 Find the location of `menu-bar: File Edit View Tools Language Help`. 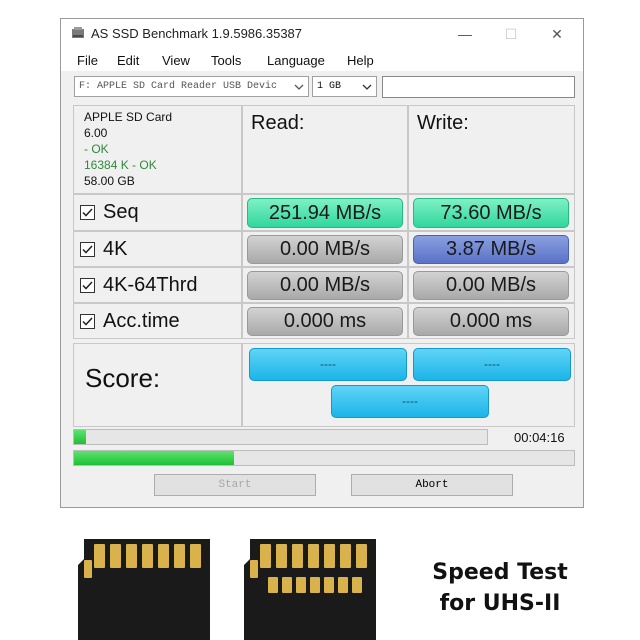

menu-bar: File Edit View Tools Language Help is located at coordinates (322, 60).